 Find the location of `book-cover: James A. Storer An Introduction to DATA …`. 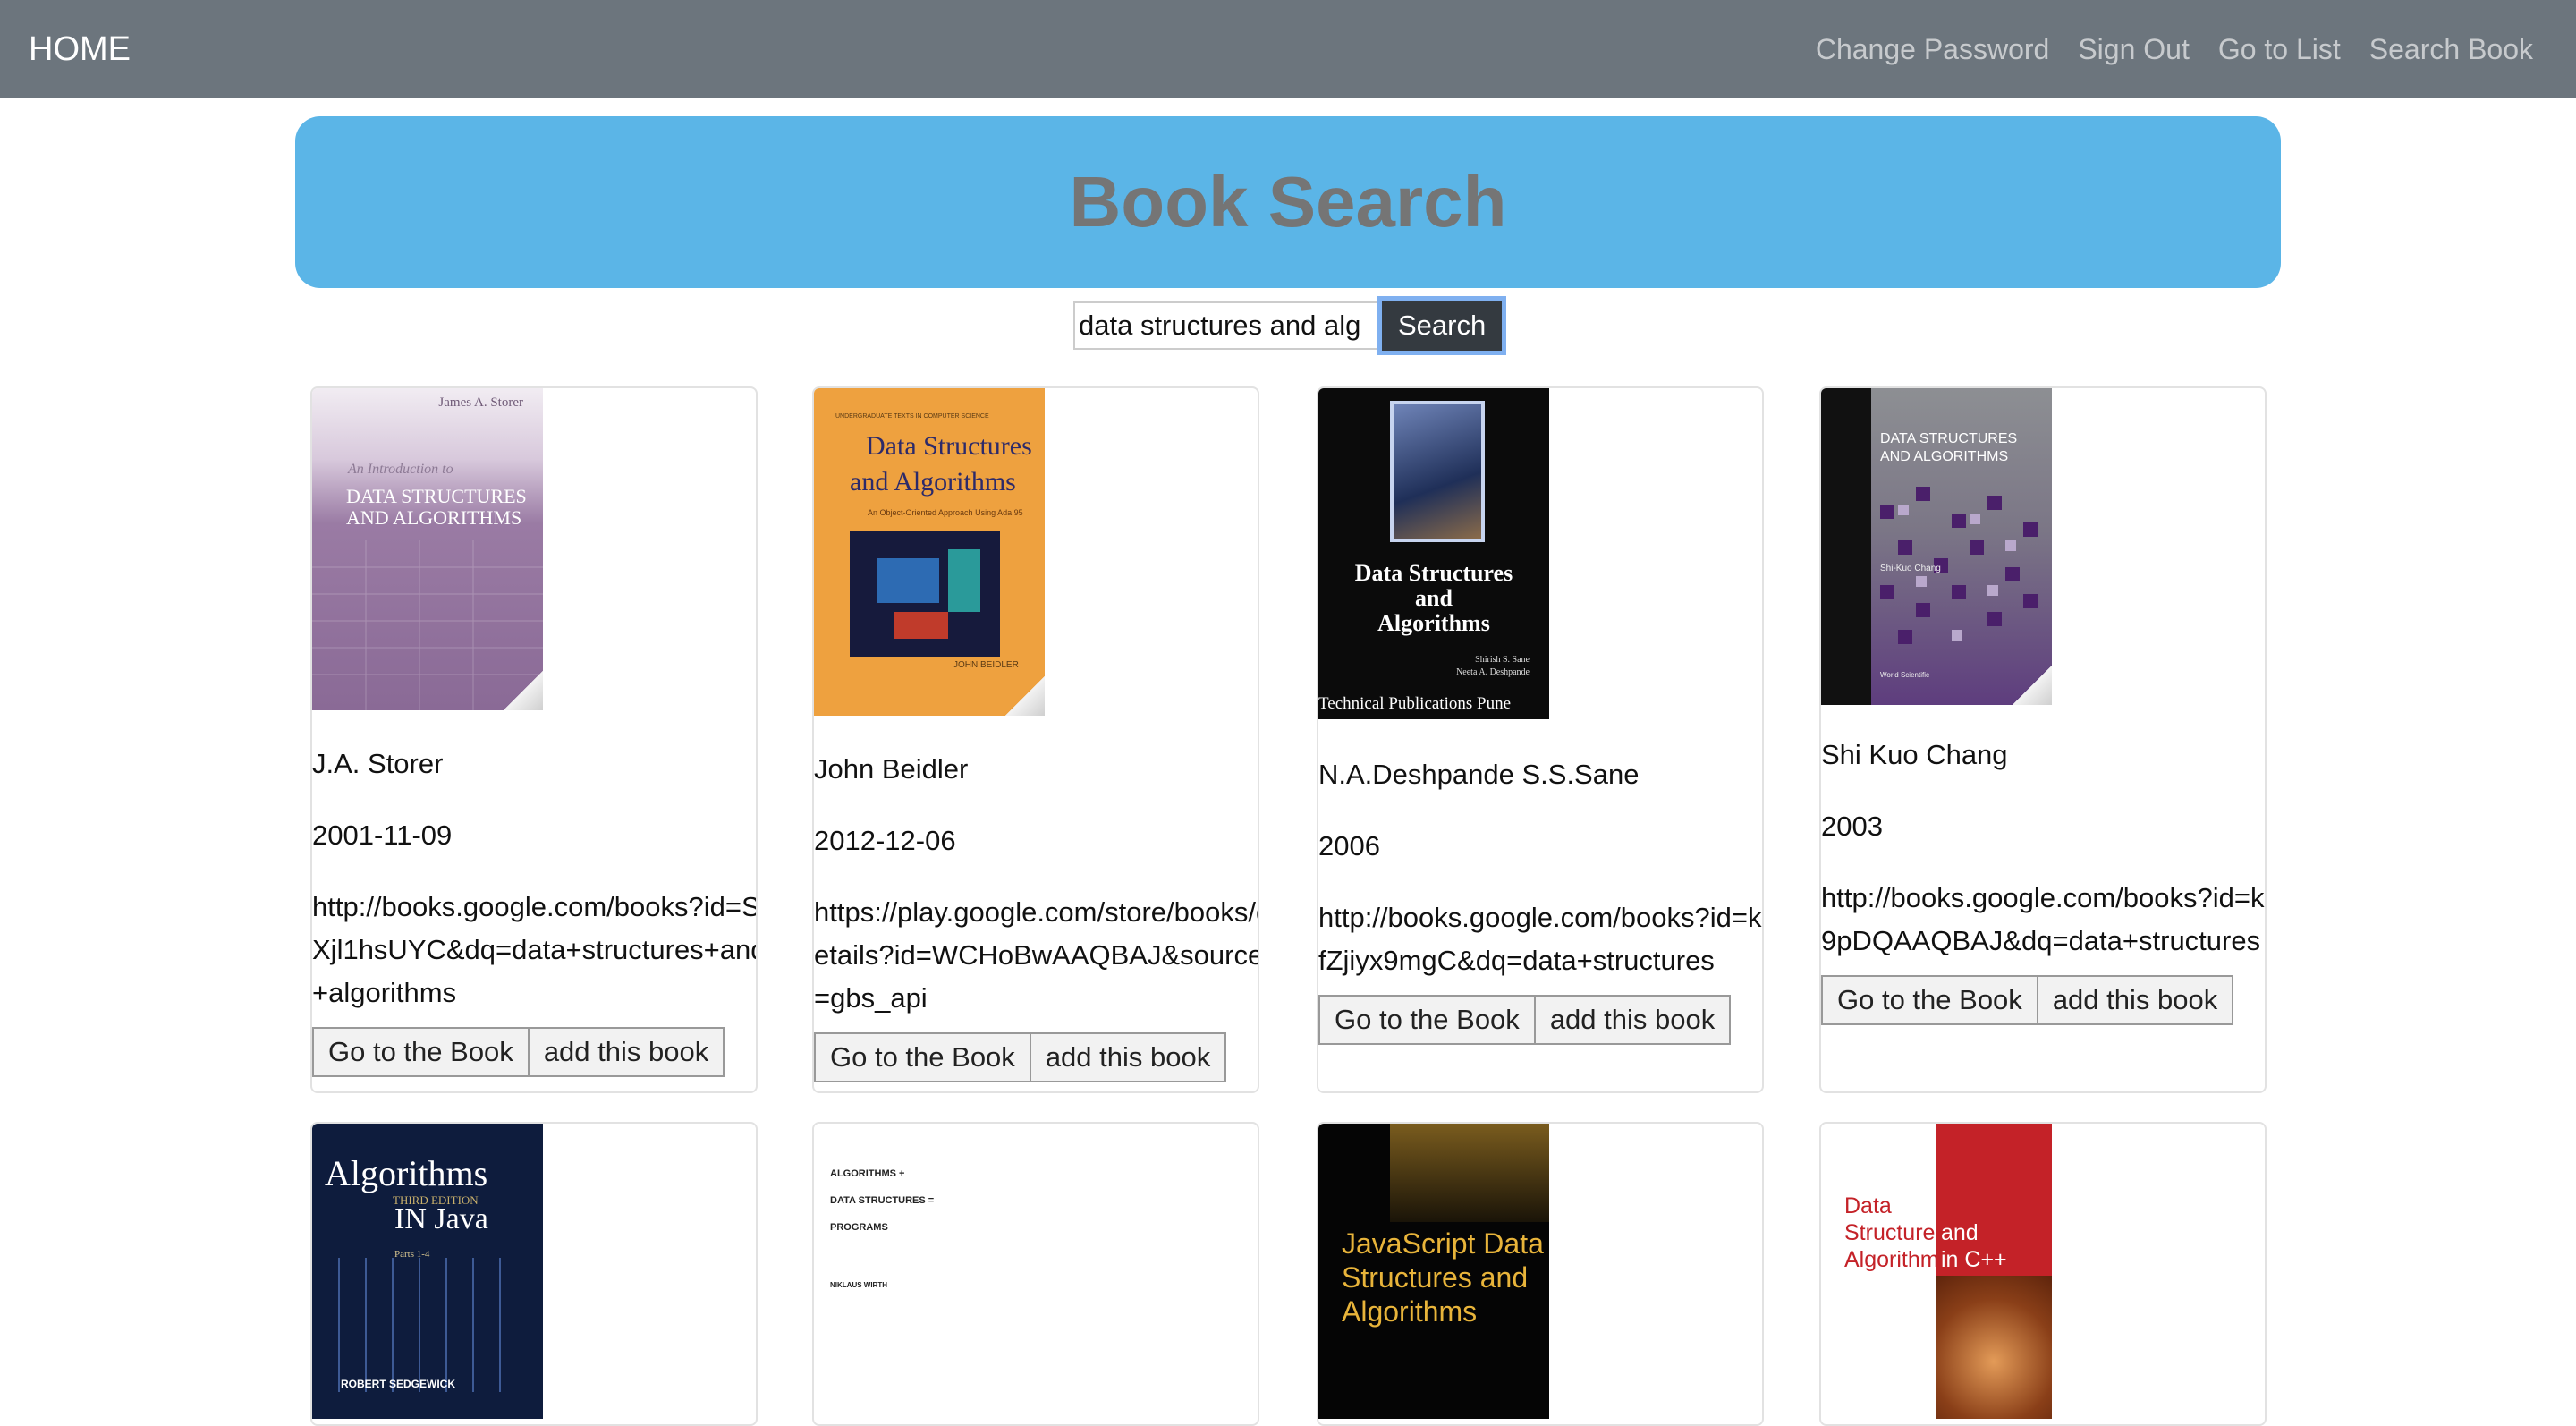

book-cover: James A. Storer An Introduction to DATA … is located at coordinates (427, 549).